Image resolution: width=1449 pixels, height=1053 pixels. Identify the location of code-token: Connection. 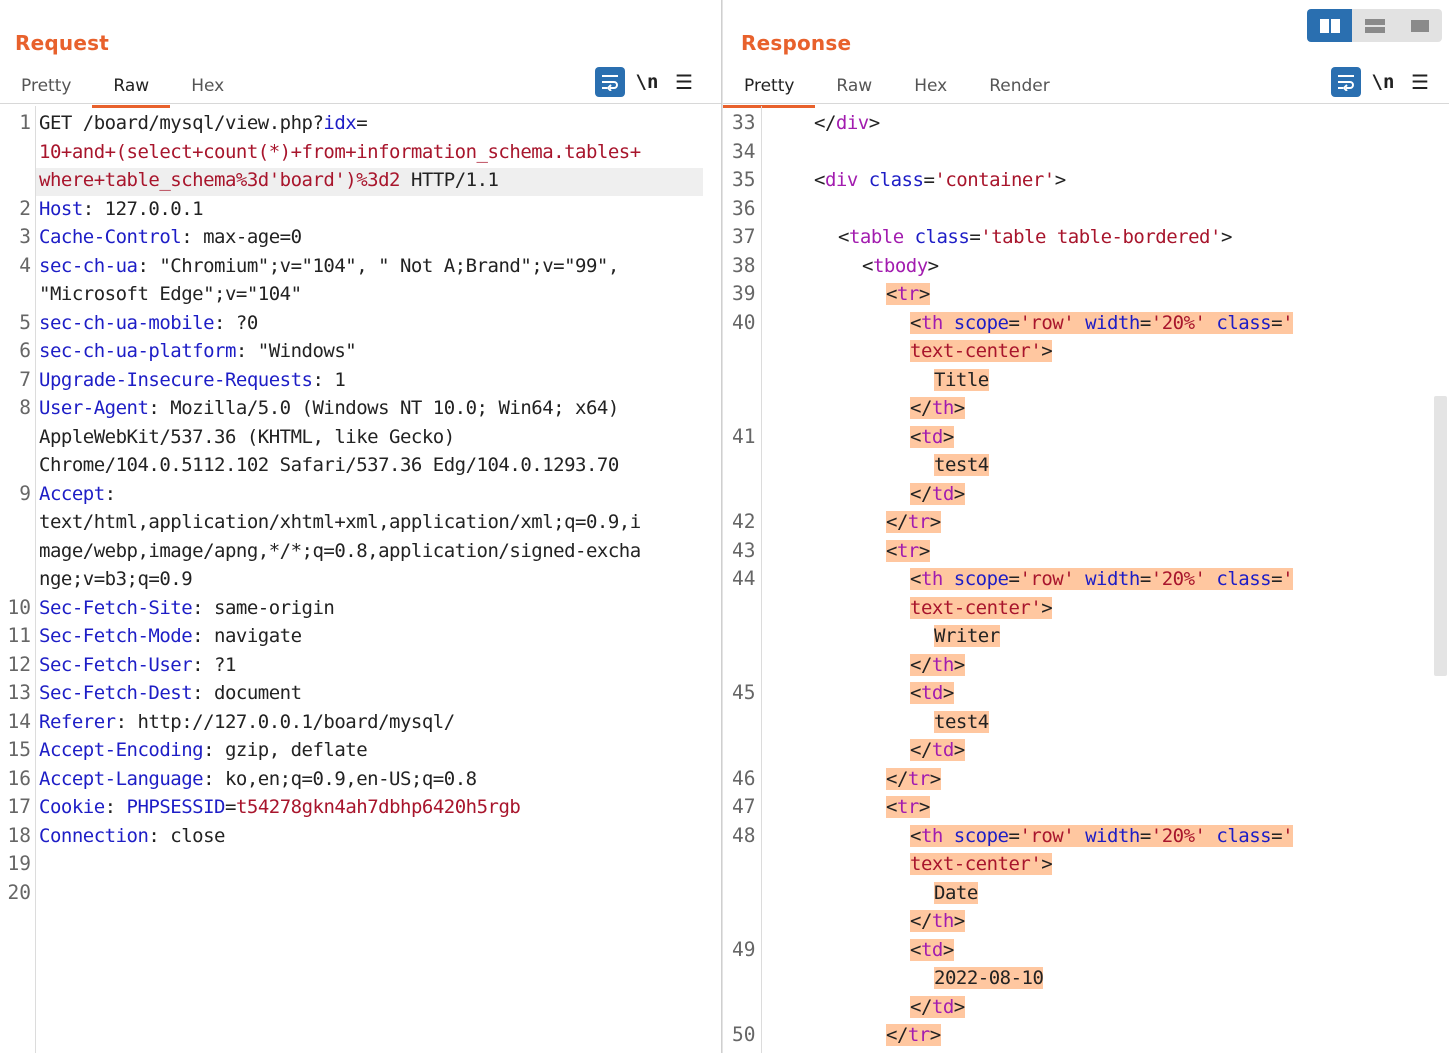
(94, 835).